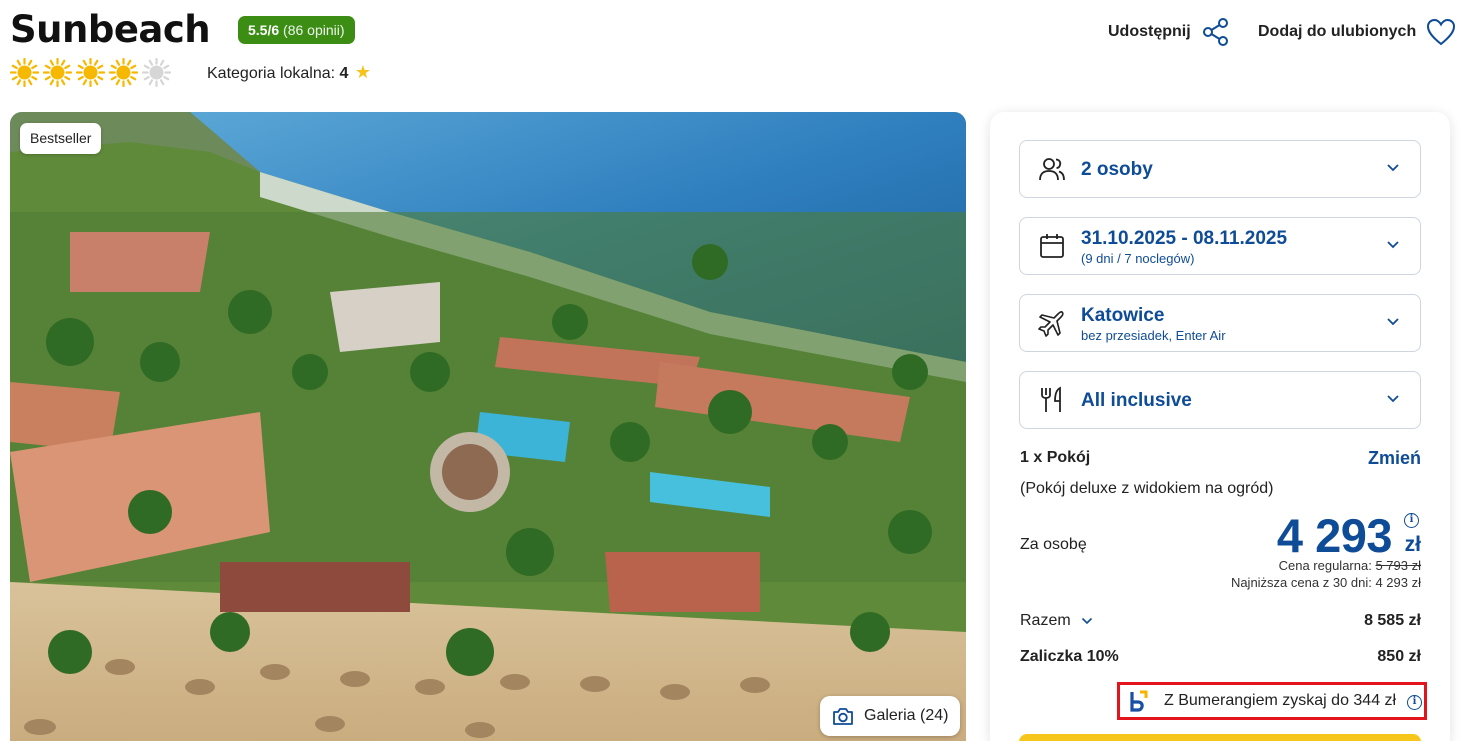  I want to click on total-toggle: Razem, so click(1056, 621).